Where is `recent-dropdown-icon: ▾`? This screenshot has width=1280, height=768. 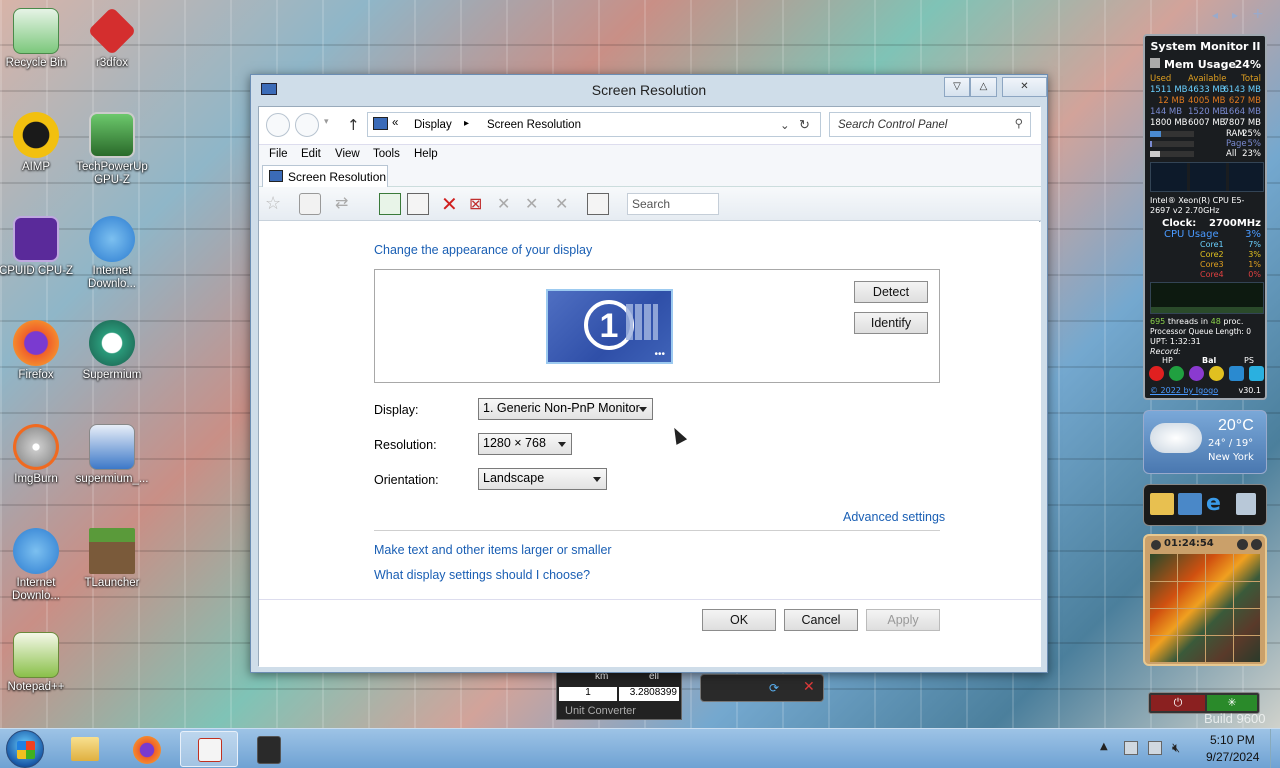 recent-dropdown-icon: ▾ is located at coordinates (326, 122).